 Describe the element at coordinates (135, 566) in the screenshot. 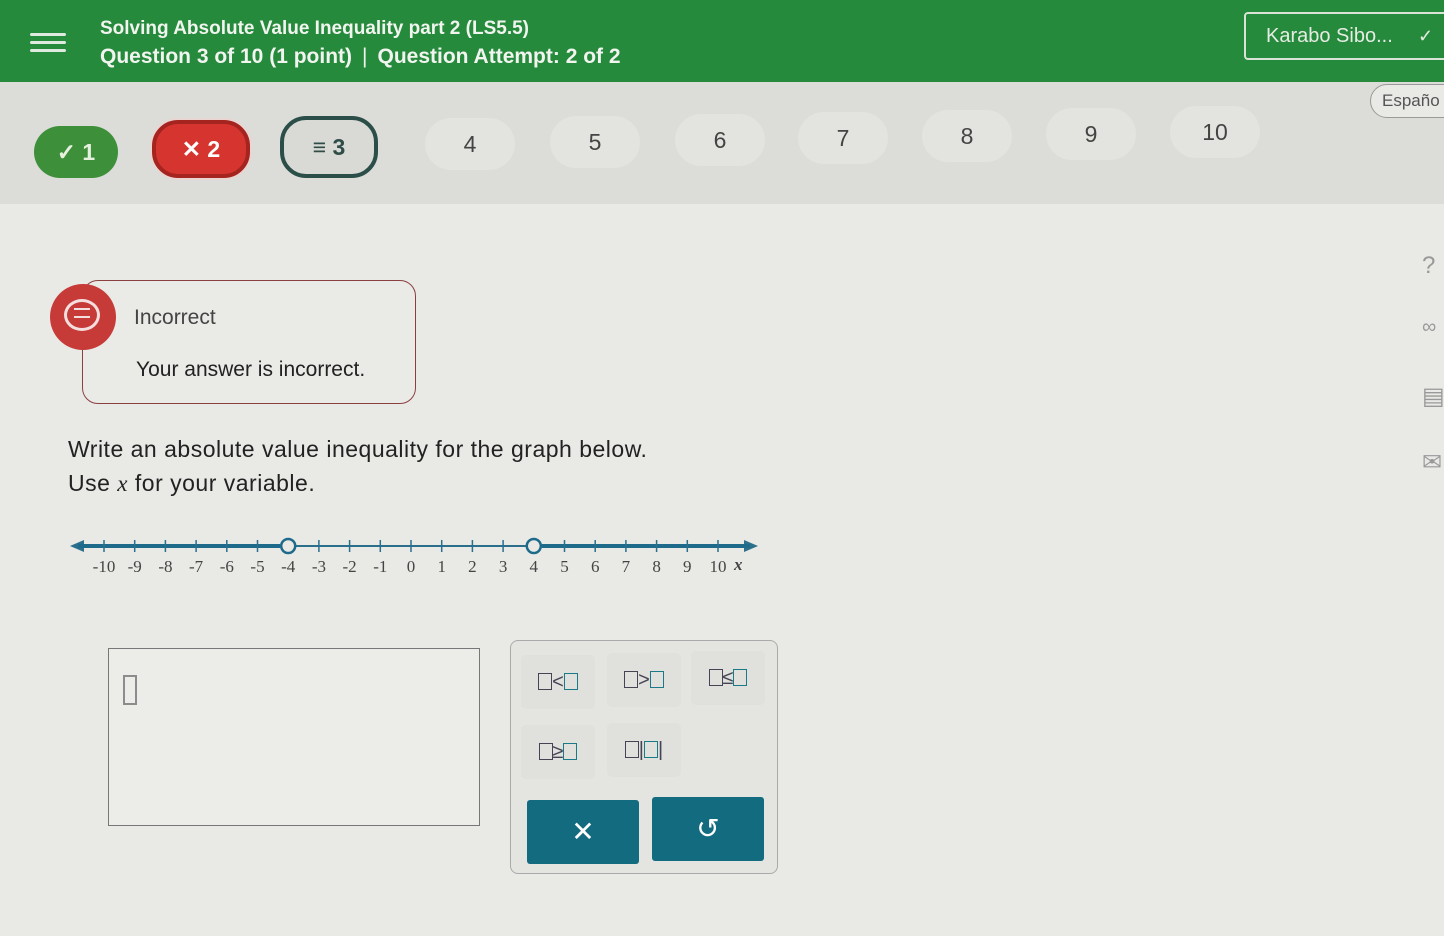

I see `tick-label: -9` at that location.